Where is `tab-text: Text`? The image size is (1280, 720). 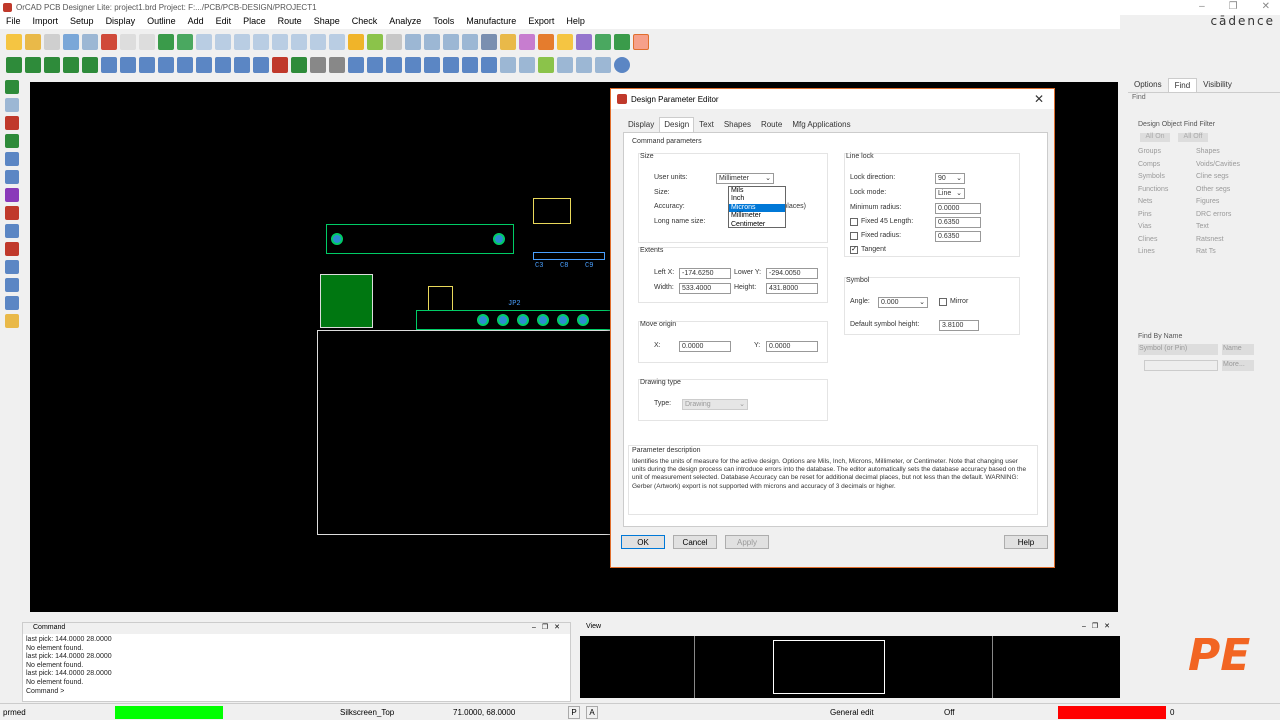 tab-text: Text is located at coordinates (706, 124).